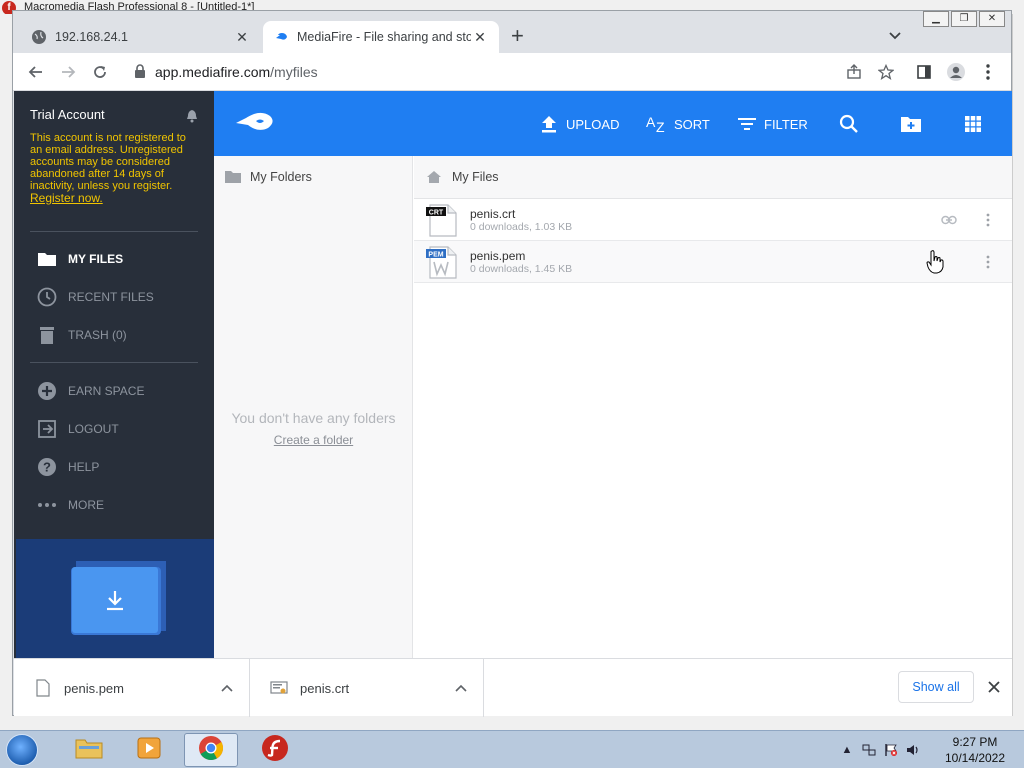 The width and height of the screenshot is (1024, 768). Describe the element at coordinates (847, 750) in the screenshot. I see `show-hidden-icons-icon: ▲` at that location.